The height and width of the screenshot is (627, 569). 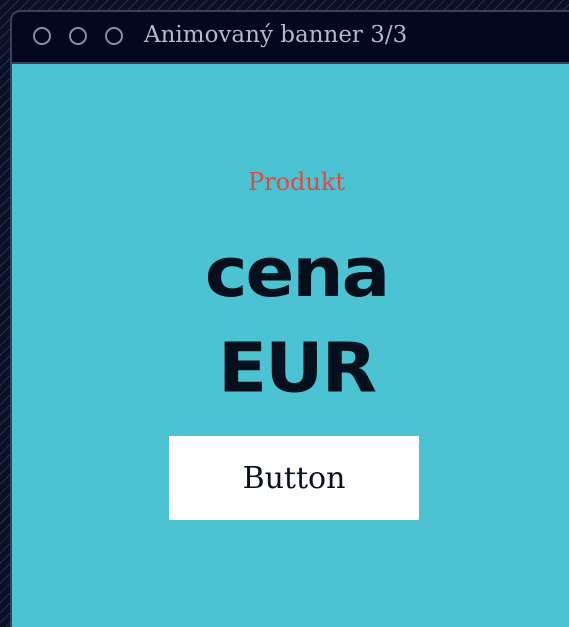 I want to click on headline-currency: EUR, so click(x=297, y=368).